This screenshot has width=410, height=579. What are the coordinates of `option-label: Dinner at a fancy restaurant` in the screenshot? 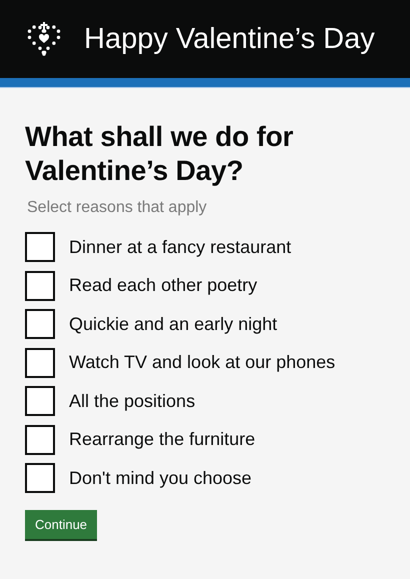 It's located at (180, 247).